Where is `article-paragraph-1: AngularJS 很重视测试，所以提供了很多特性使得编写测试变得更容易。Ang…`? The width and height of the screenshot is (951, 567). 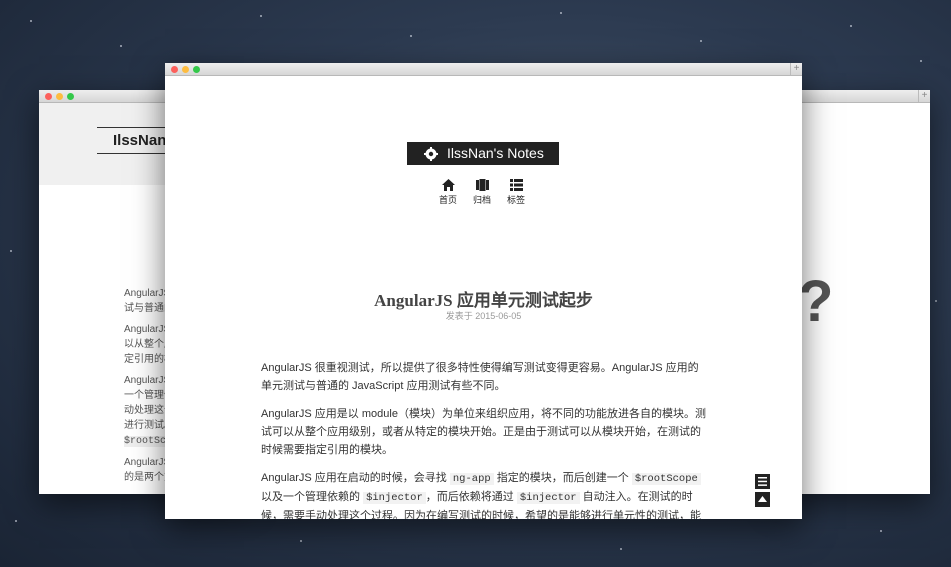
article-paragraph-1: AngularJS 很重视测试，所以提供了很多特性使得编写测试变得更容易。Ang… is located at coordinates (480, 377).